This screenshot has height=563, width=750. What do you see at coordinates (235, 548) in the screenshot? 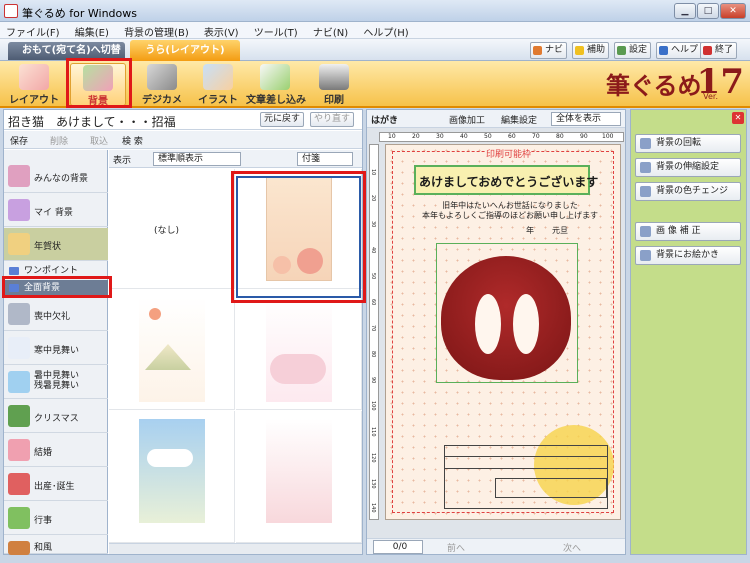
I see `horizontal-scrollbar` at bounding box center [235, 548].